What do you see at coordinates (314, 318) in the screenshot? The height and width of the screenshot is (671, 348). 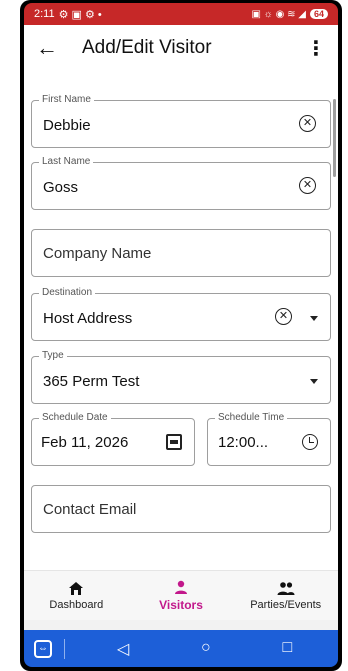 I see `destination-dropdown-icon` at bounding box center [314, 318].